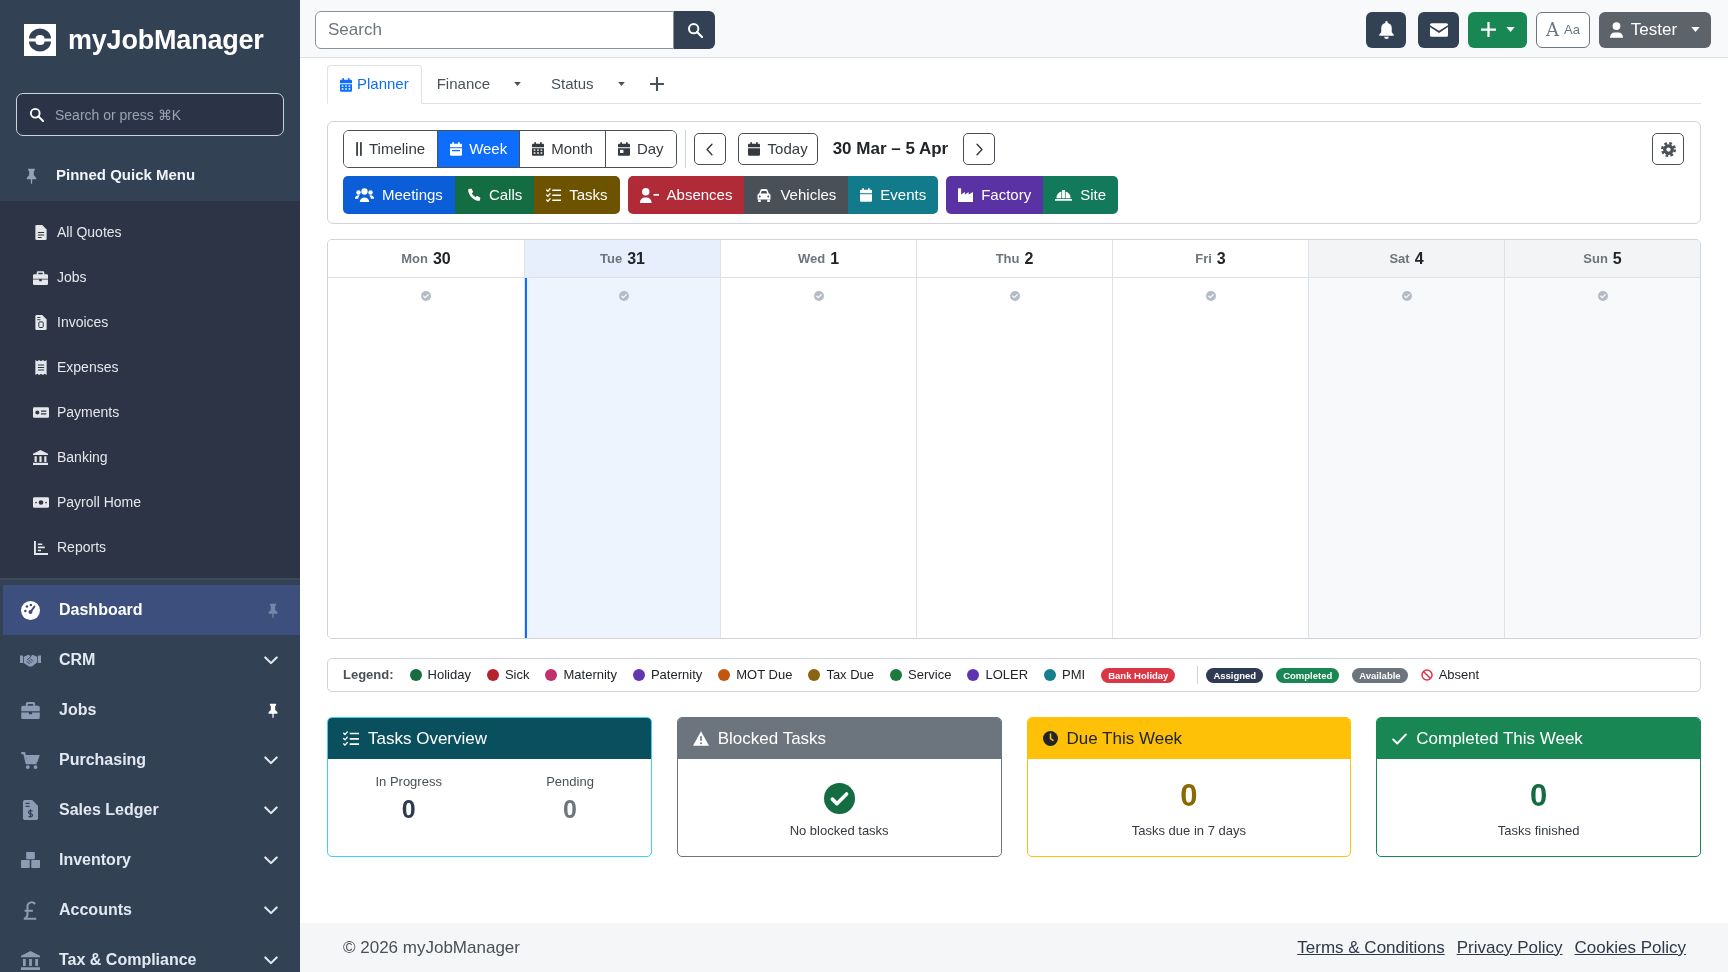 The image size is (1728, 972). What do you see at coordinates (408, 782) in the screenshot?
I see `stat-label: In Progress` at bounding box center [408, 782].